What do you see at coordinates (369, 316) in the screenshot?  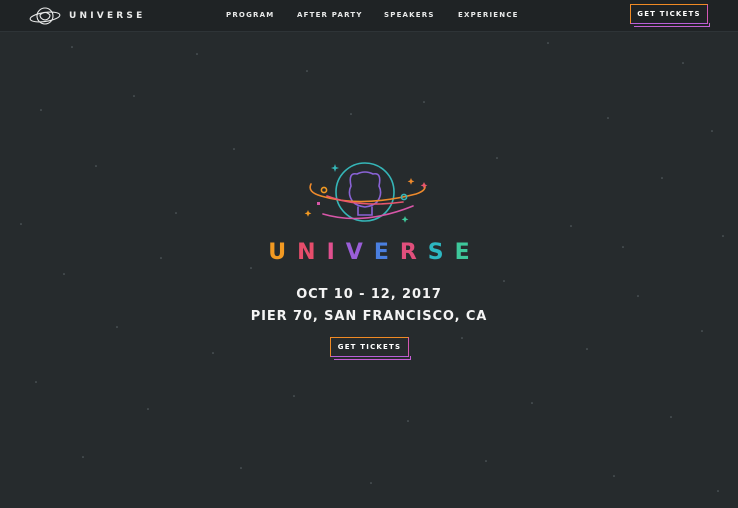 I see `event-venue: PIER 70, SAN FRANCISCO, CA` at bounding box center [369, 316].